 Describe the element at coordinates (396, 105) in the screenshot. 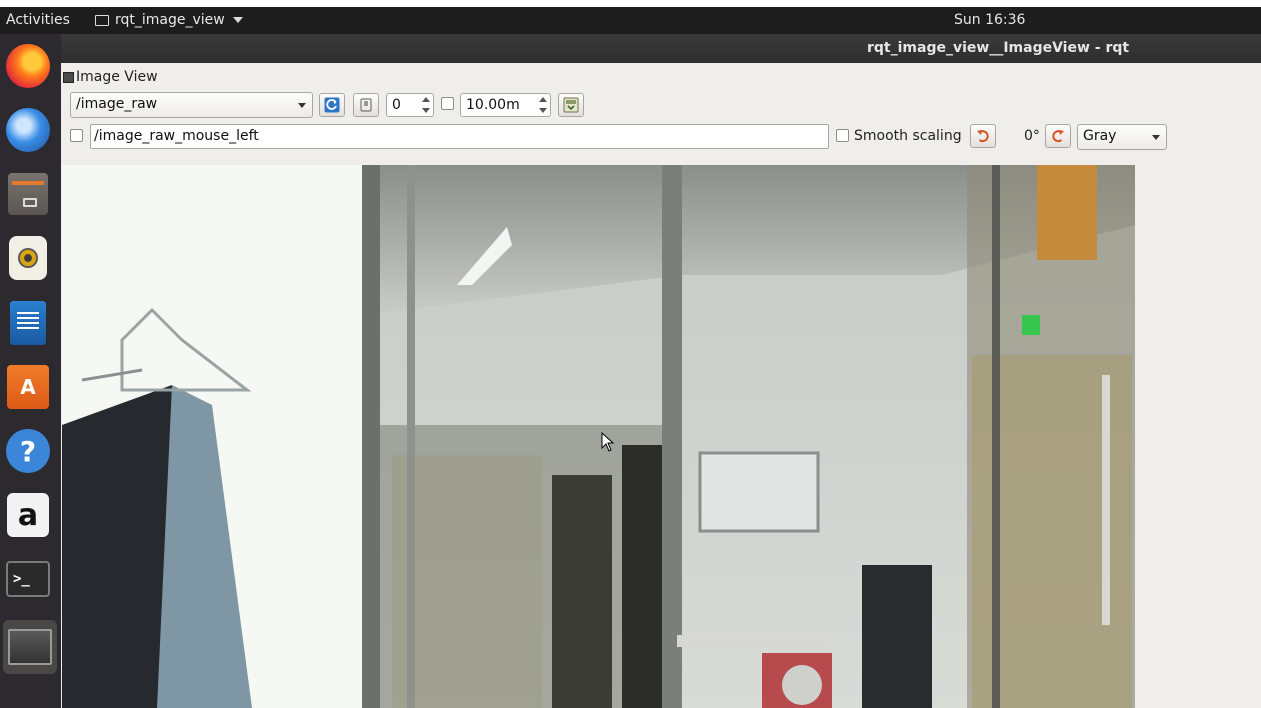

I see `spinbox-value: 0` at that location.